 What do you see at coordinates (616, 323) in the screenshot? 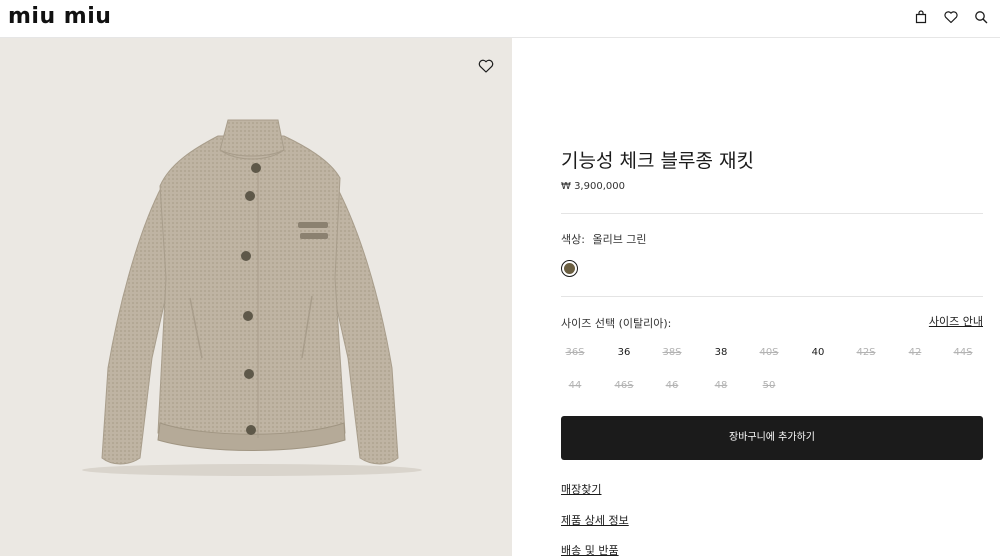
I see `size-select-label: 사이즈 선택 (이탈리아):` at bounding box center [616, 323].